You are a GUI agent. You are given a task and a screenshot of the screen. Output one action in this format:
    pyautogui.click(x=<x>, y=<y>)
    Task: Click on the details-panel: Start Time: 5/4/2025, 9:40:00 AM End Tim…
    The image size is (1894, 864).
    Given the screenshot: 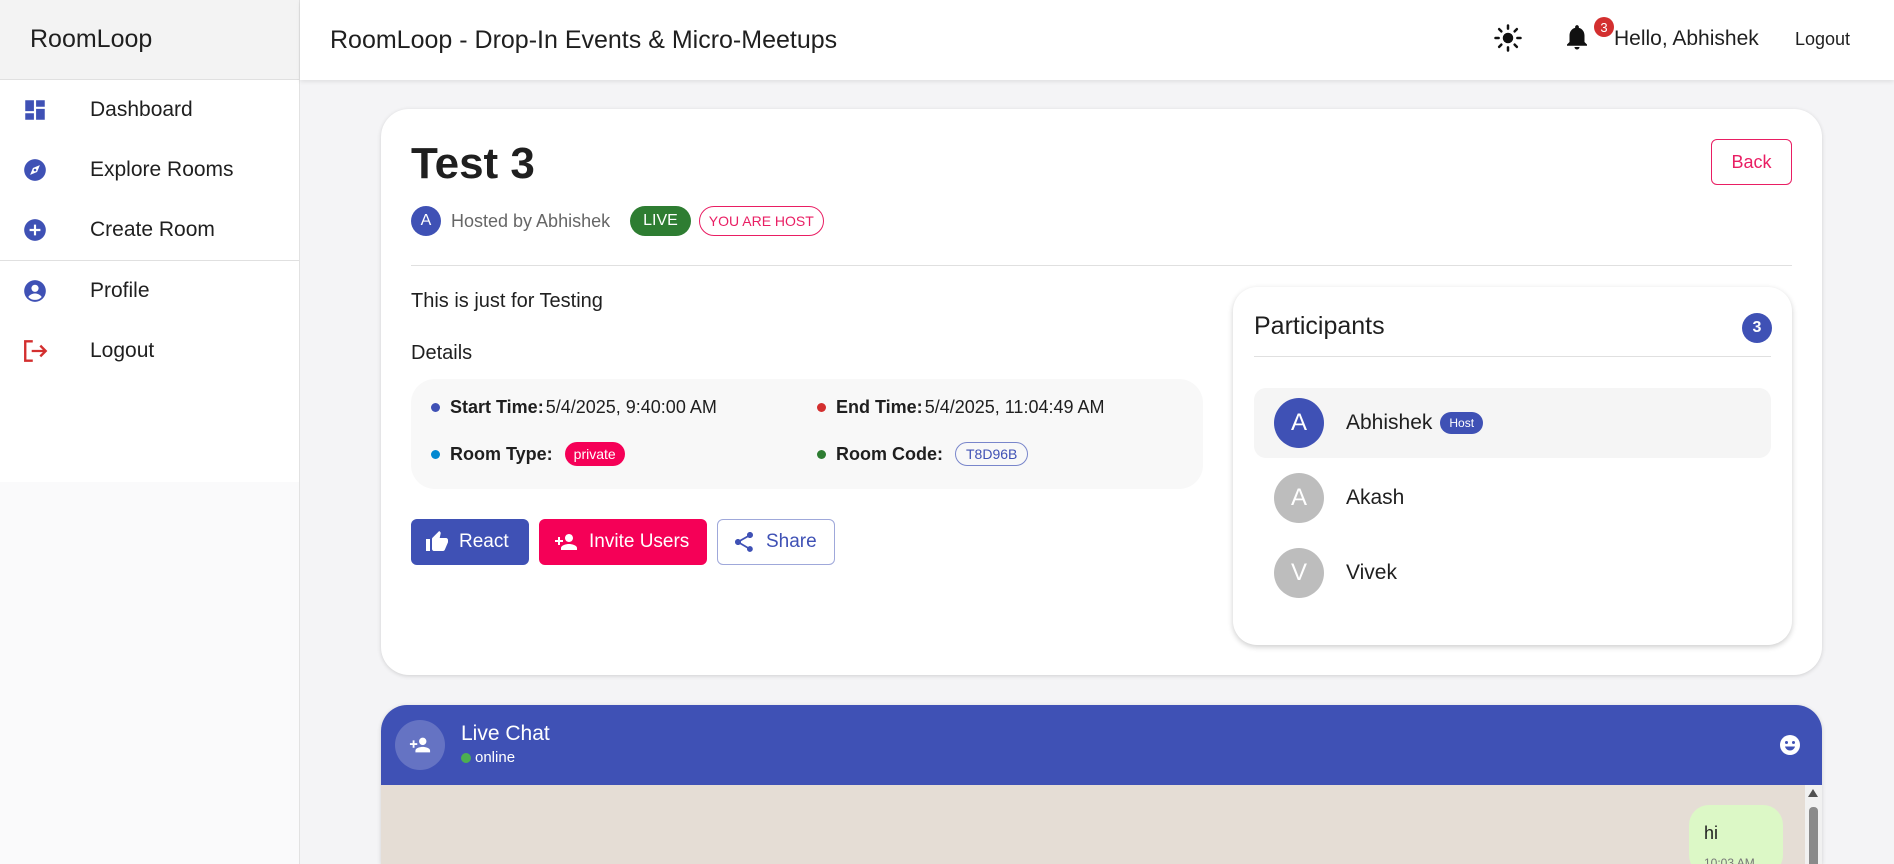 What is the action you would take?
    pyautogui.click(x=807, y=434)
    